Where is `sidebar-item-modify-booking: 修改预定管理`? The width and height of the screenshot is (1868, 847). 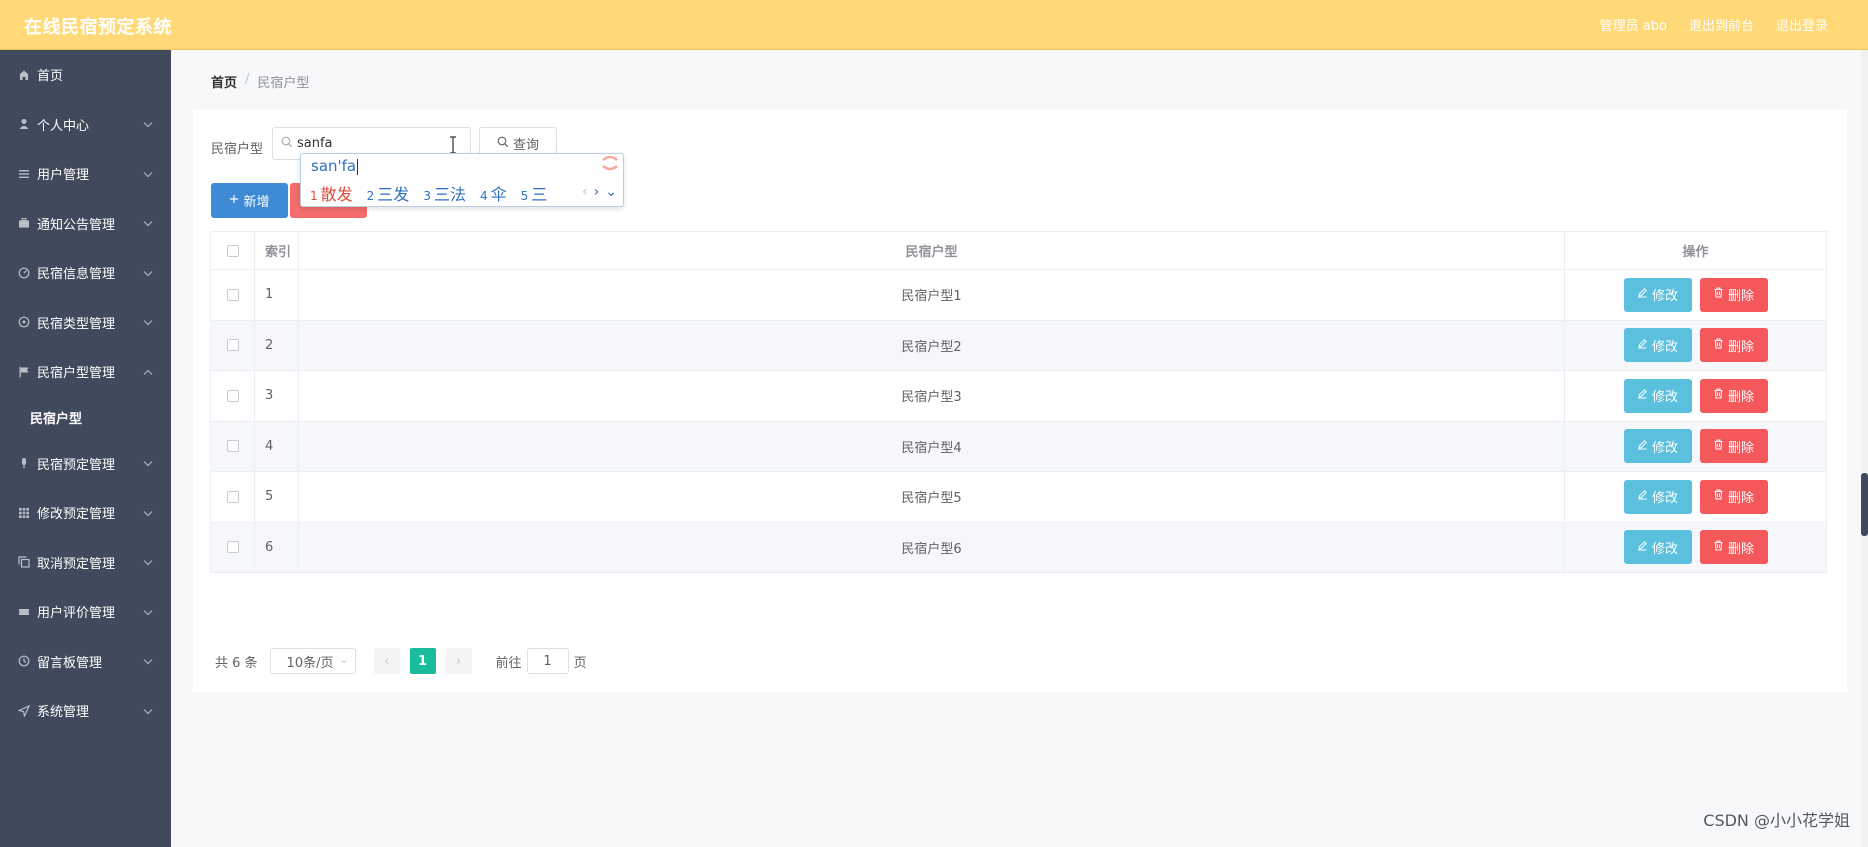 sidebar-item-modify-booking: 修改预定管理 is located at coordinates (85, 513).